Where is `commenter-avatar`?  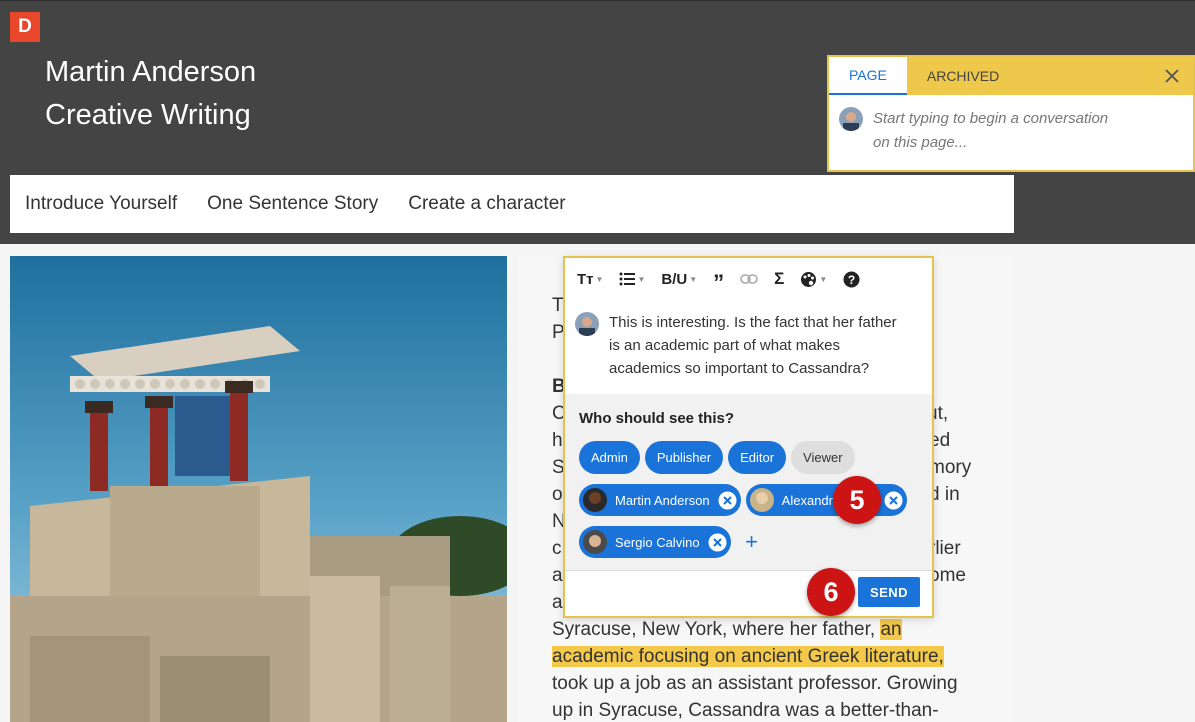
commenter-avatar is located at coordinates (587, 324).